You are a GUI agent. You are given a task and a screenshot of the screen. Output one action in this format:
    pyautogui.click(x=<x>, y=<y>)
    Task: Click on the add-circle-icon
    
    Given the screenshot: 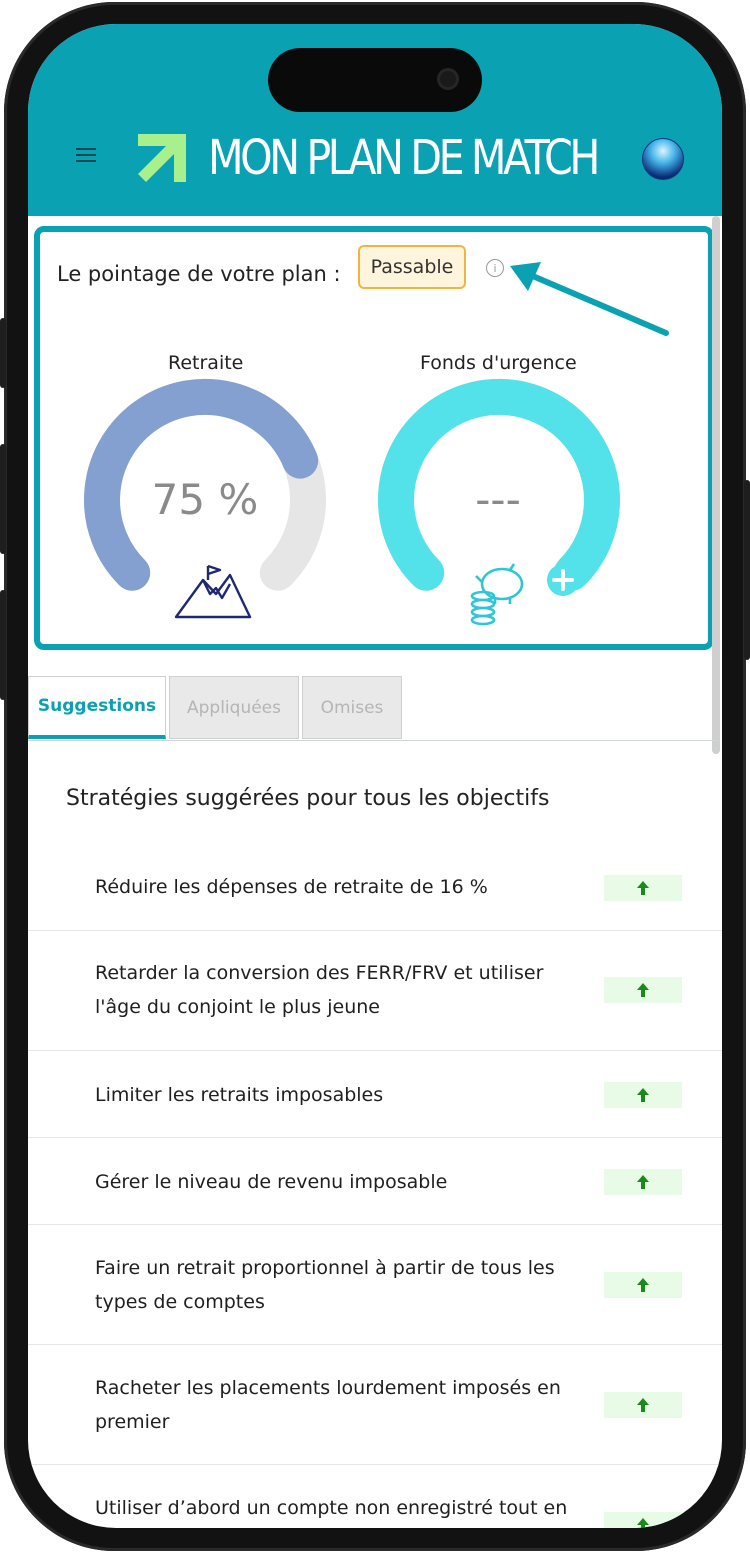 What is the action you would take?
    pyautogui.click(x=563, y=580)
    